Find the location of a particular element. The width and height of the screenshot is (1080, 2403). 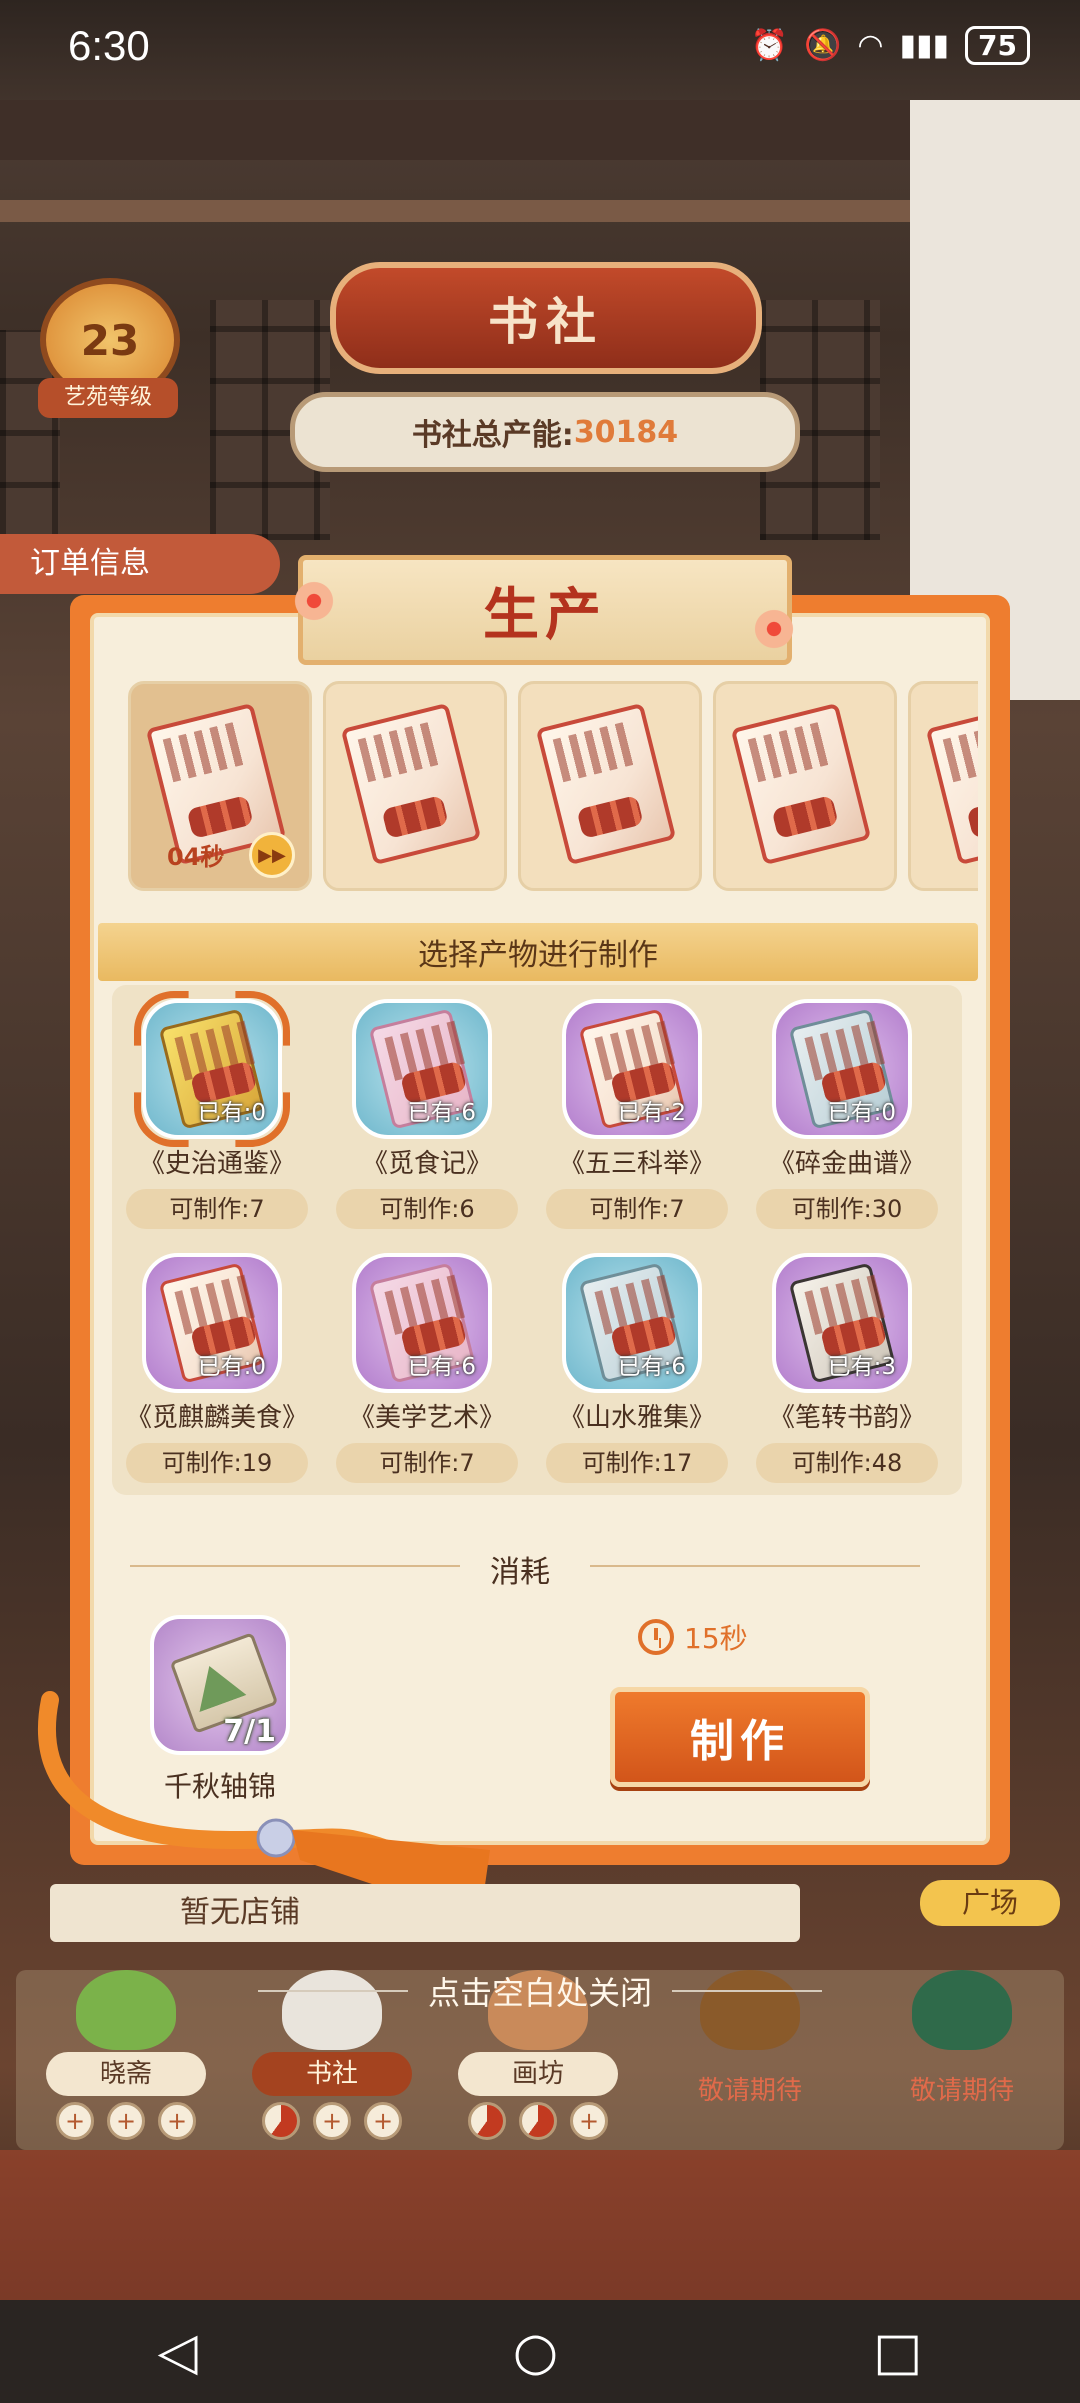

battery-icon: 75 is located at coordinates (997, 45).